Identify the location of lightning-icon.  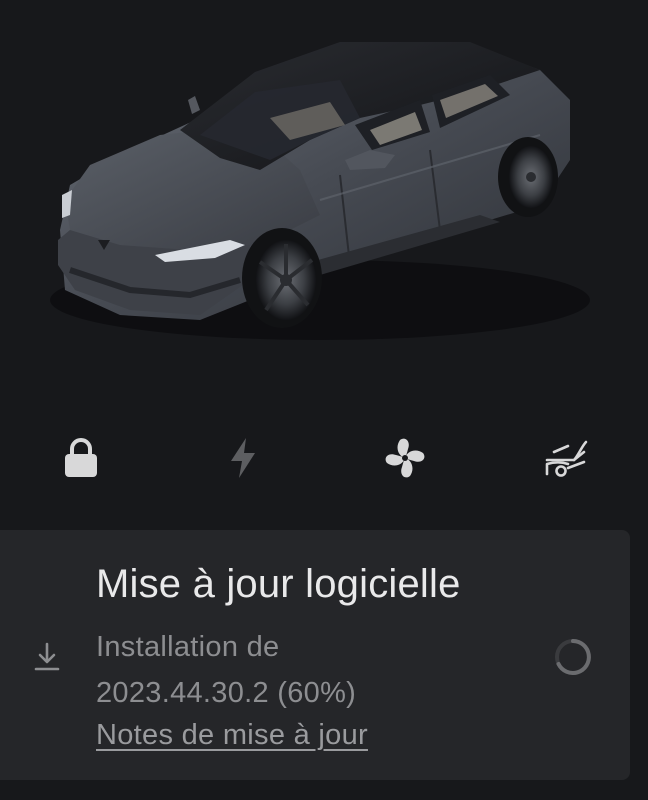
(243, 458).